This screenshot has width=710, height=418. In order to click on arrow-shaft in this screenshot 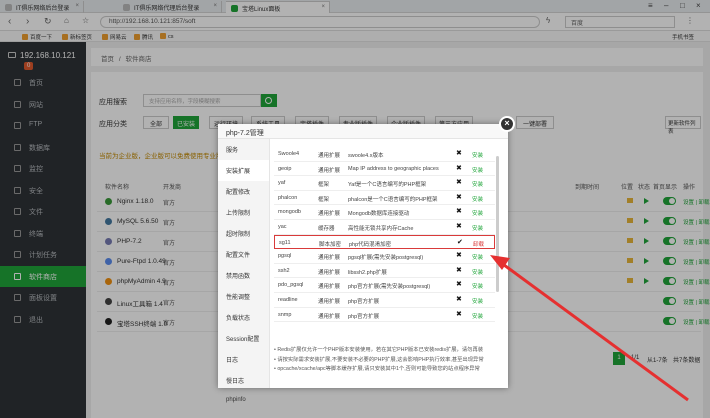, I will do `click(594, 331)`.